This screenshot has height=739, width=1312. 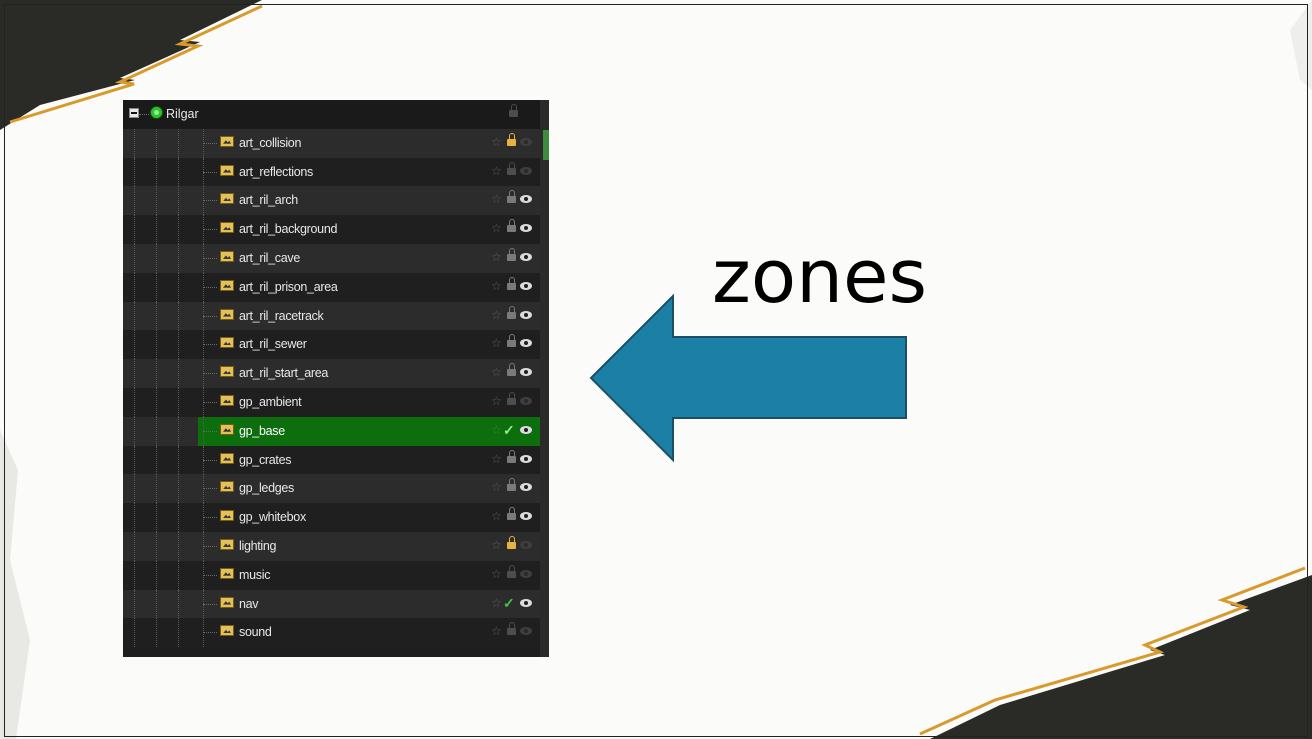 I want to click on layer-row: art_ril_prison_area ☆, so click(x=331, y=287).